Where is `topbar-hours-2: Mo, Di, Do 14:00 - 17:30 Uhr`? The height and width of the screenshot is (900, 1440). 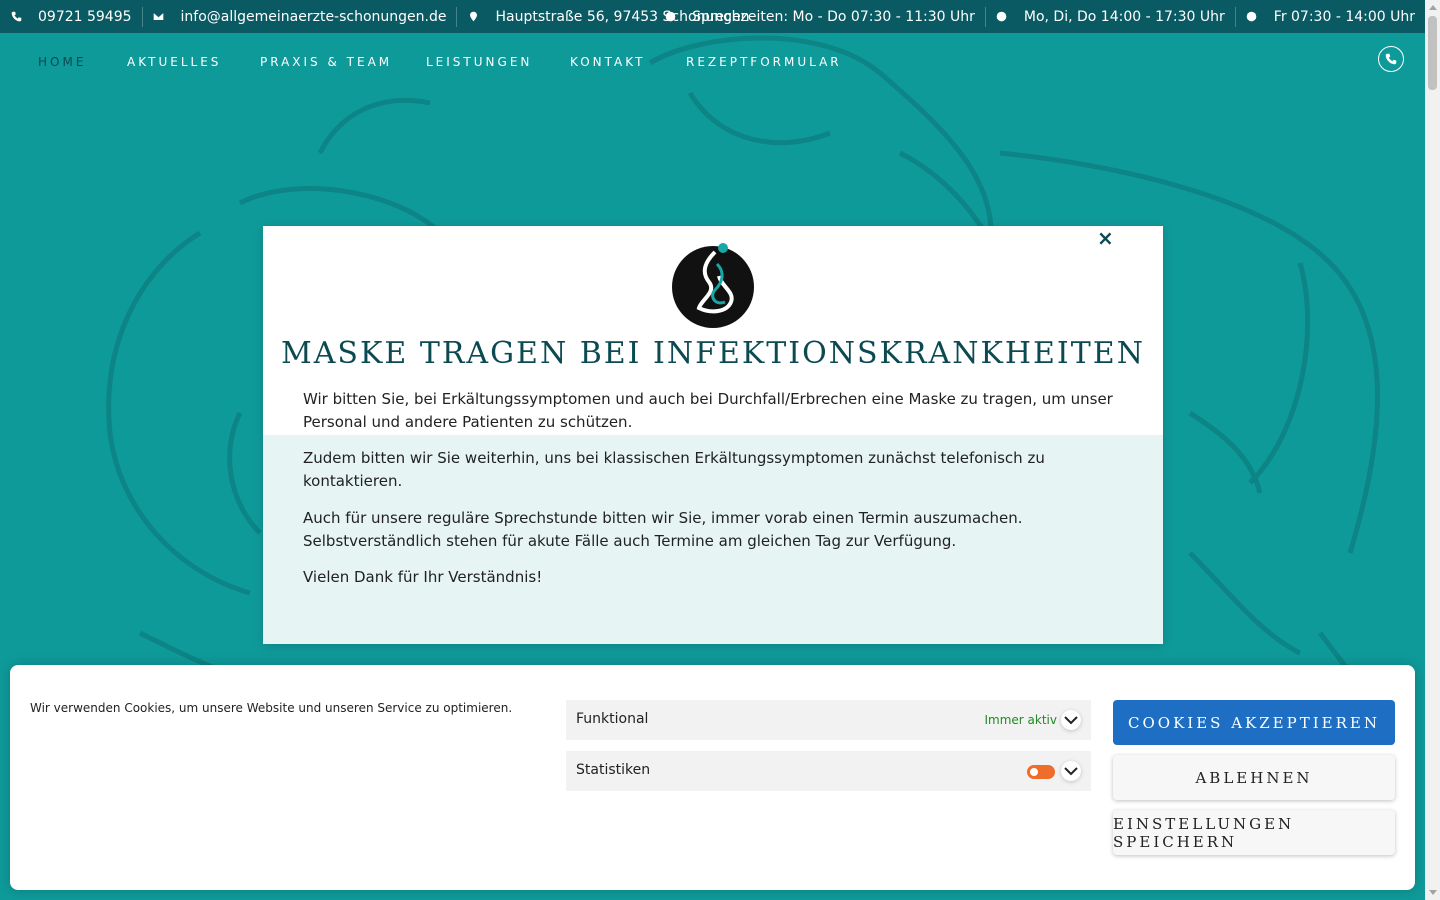
topbar-hours-2: Mo, Di, Do 14:00 - 17:30 Uhr is located at coordinates (1110, 16).